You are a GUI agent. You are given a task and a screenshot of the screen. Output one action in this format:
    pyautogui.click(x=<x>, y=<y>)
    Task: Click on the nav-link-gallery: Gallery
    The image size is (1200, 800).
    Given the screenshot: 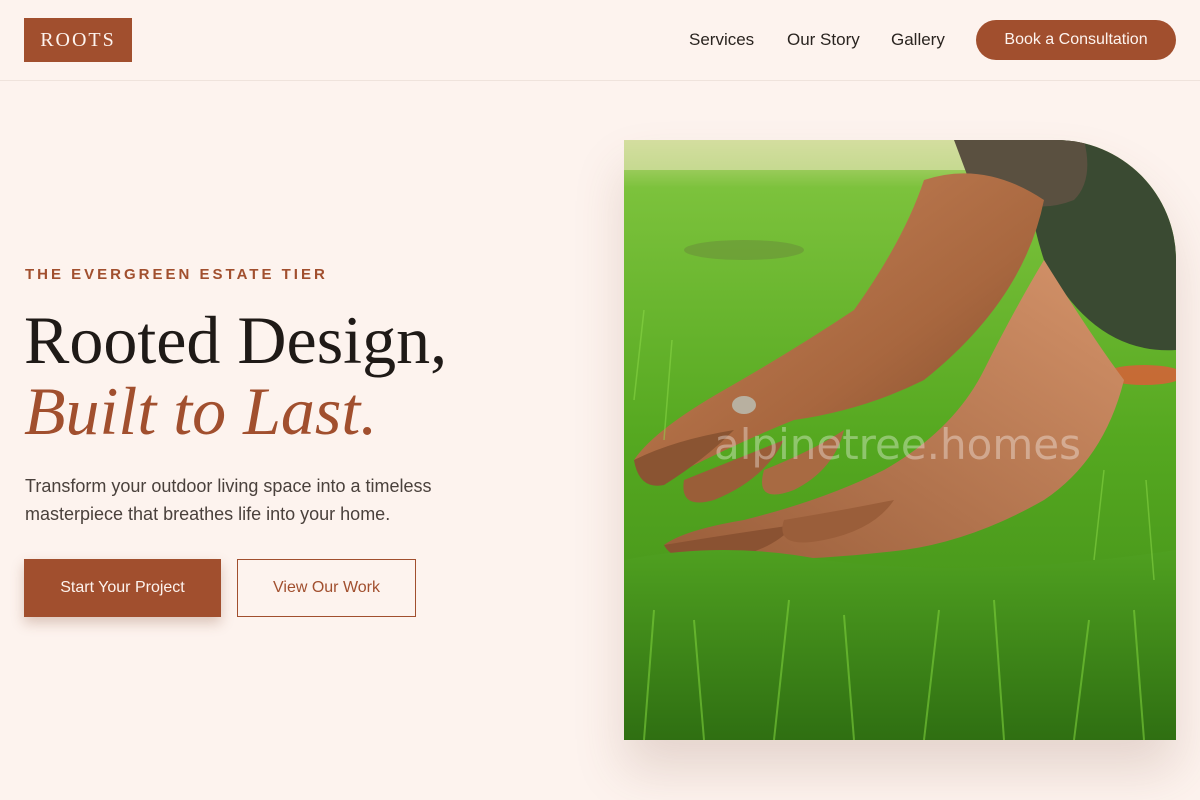 What is the action you would take?
    pyautogui.click(x=918, y=40)
    